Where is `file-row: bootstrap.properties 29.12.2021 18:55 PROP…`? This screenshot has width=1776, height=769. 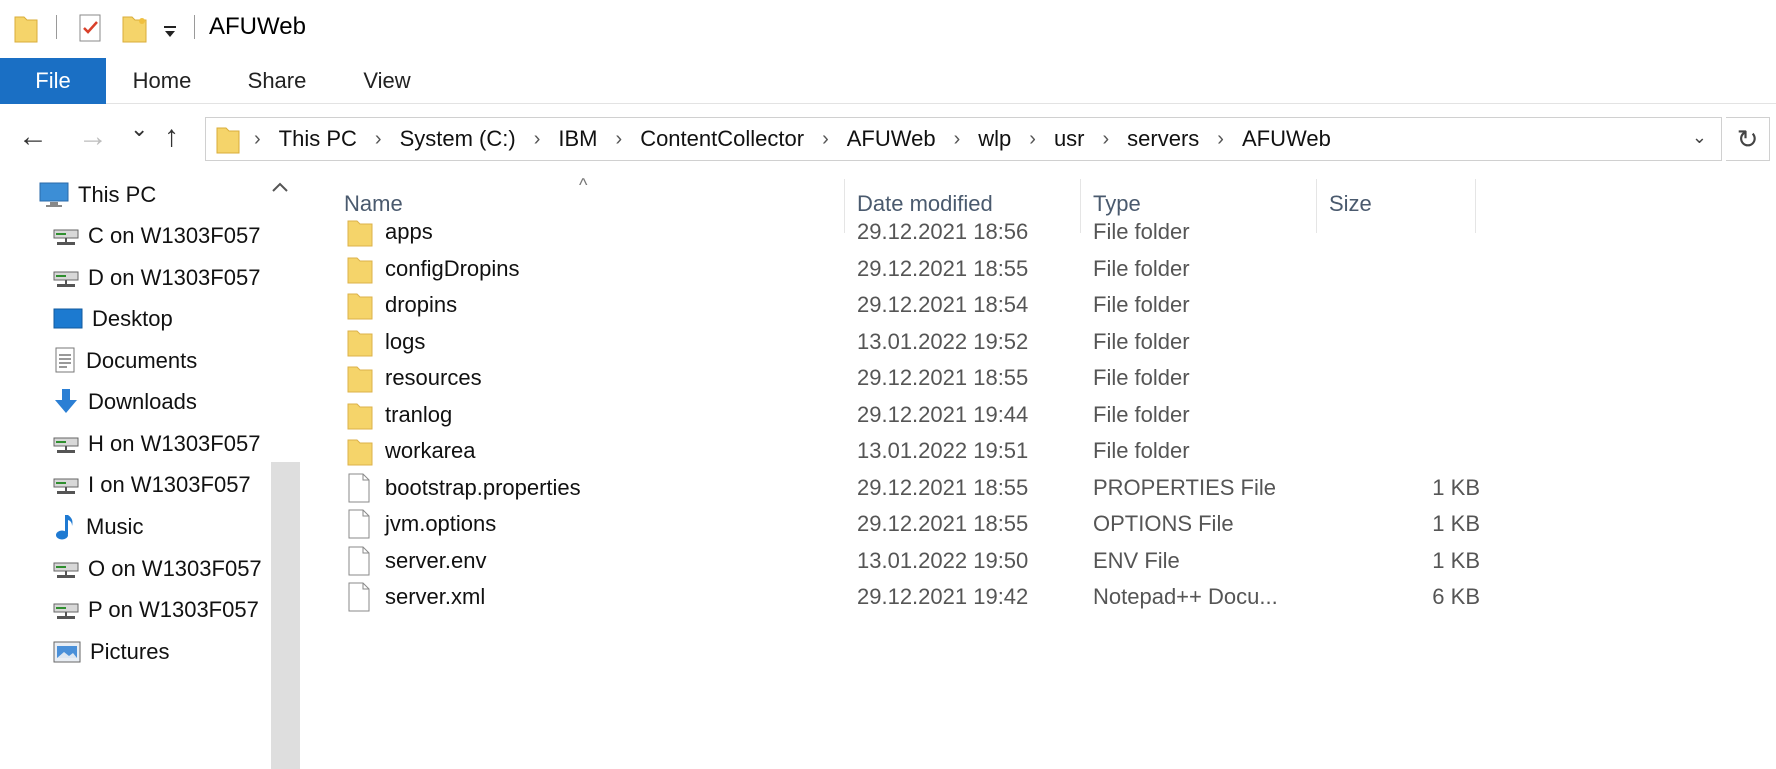
file-row: bootstrap.properties 29.12.2021 18:55 PROP… is located at coordinates (910, 487).